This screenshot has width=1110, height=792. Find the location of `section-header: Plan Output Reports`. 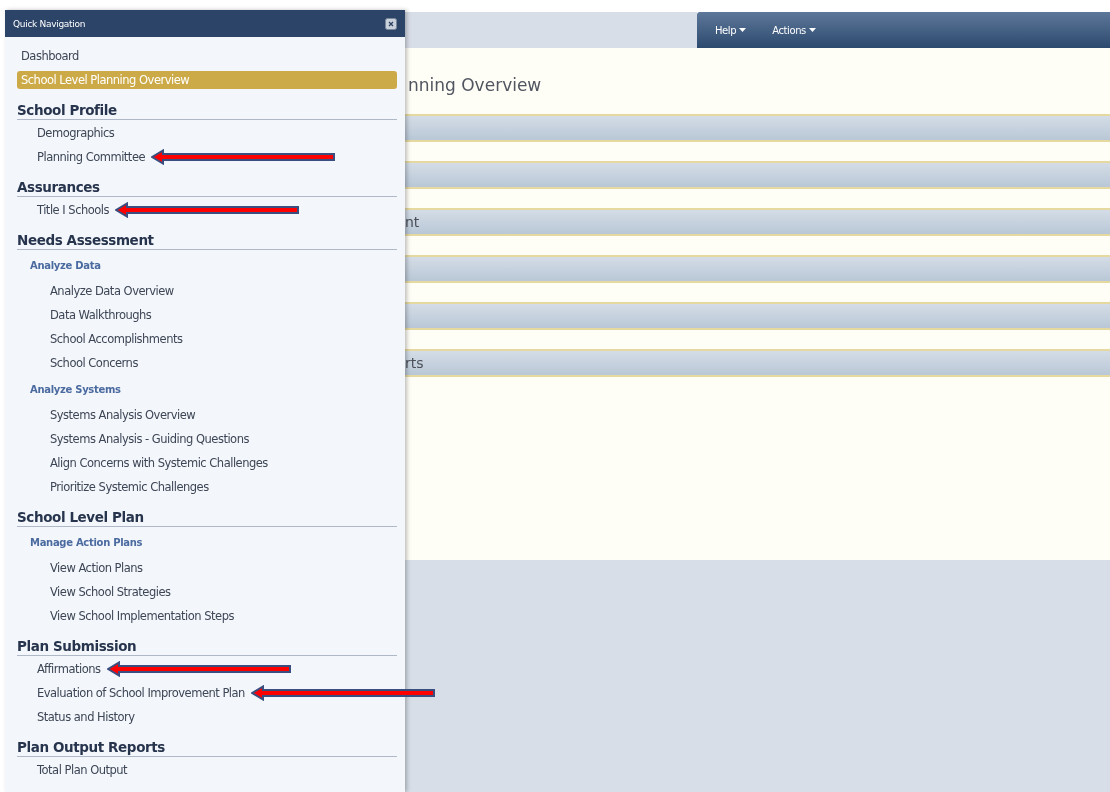

section-header: Plan Output Reports is located at coordinates (207, 743).